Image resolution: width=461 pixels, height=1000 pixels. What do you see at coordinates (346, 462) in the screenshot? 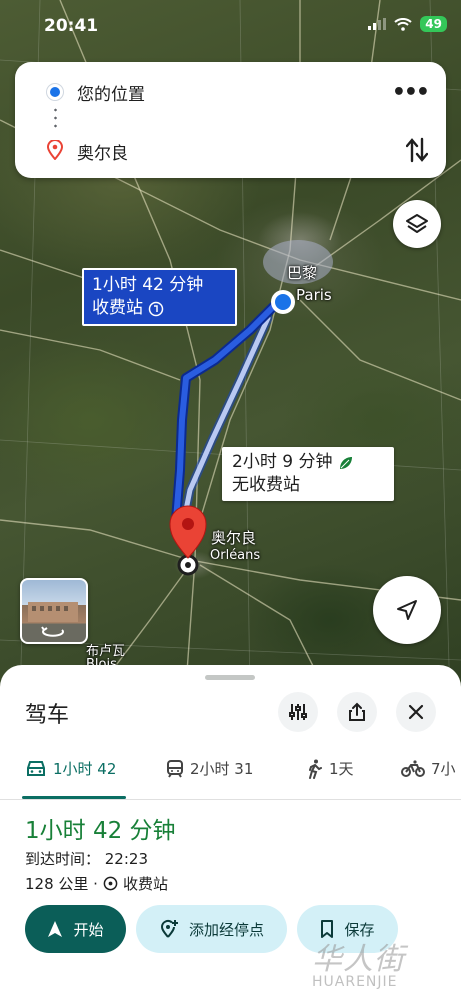
I see `eco-leaf-icon` at bounding box center [346, 462].